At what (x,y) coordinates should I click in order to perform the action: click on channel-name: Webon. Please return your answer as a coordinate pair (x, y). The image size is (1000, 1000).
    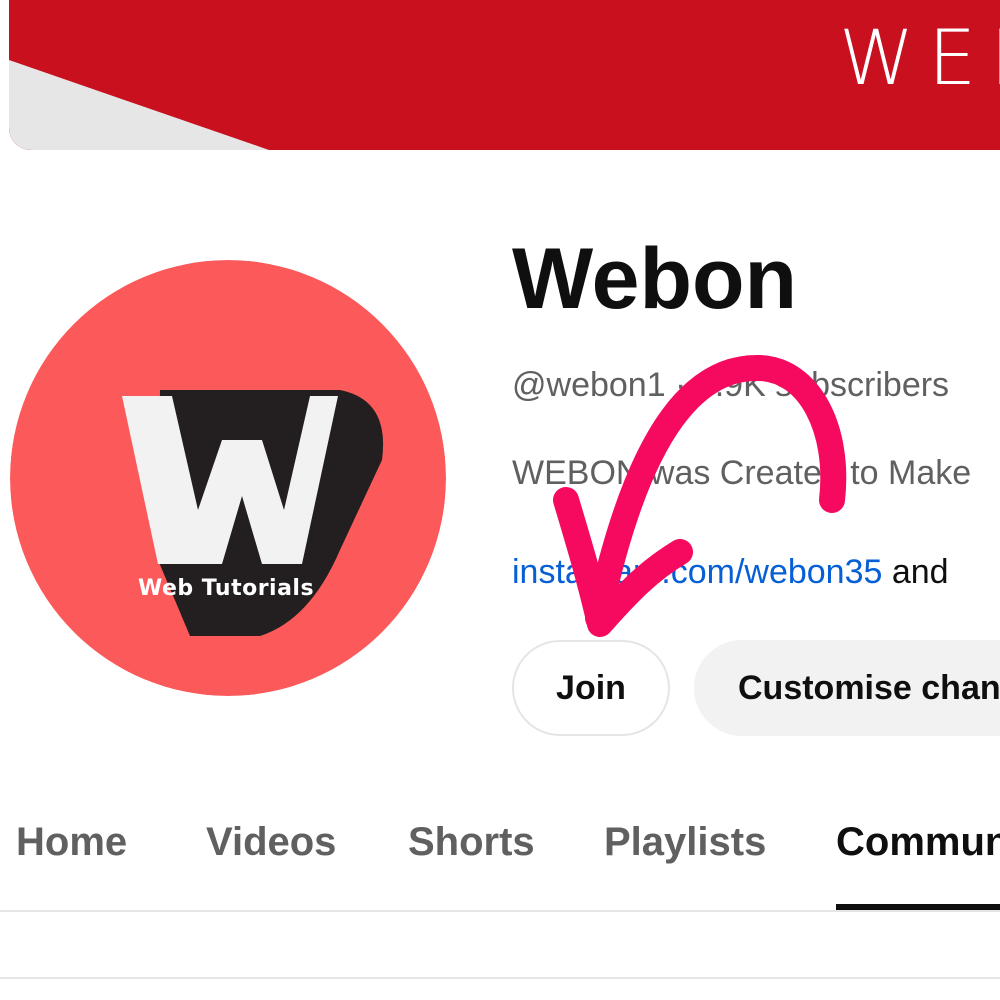
    Looking at the image, I should click on (655, 279).